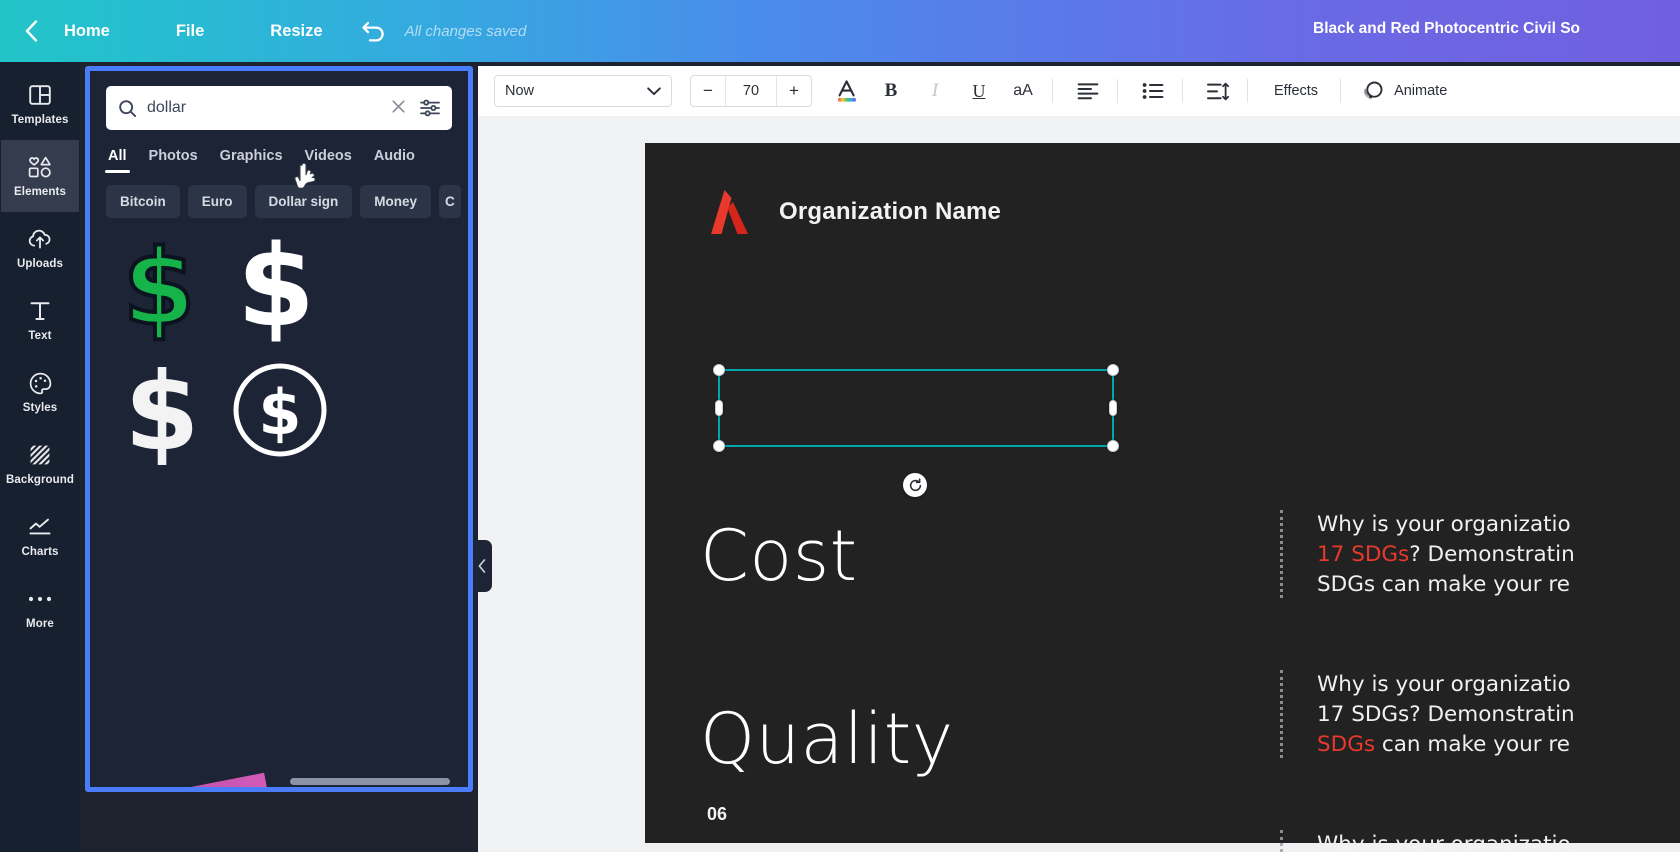 The image size is (1680, 852). What do you see at coordinates (128, 108) in the screenshot?
I see `search-icon` at bounding box center [128, 108].